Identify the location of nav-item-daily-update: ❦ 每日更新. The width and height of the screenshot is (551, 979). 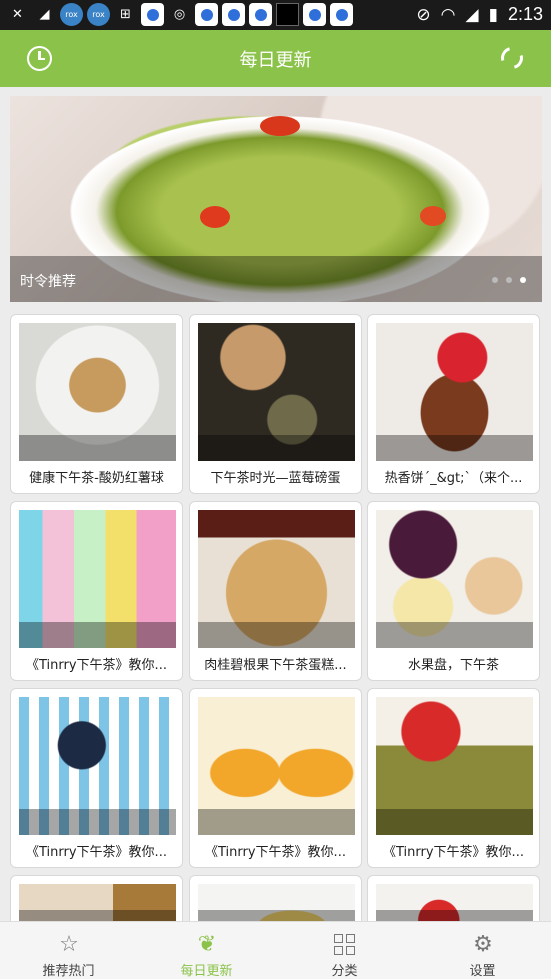
(206, 950).